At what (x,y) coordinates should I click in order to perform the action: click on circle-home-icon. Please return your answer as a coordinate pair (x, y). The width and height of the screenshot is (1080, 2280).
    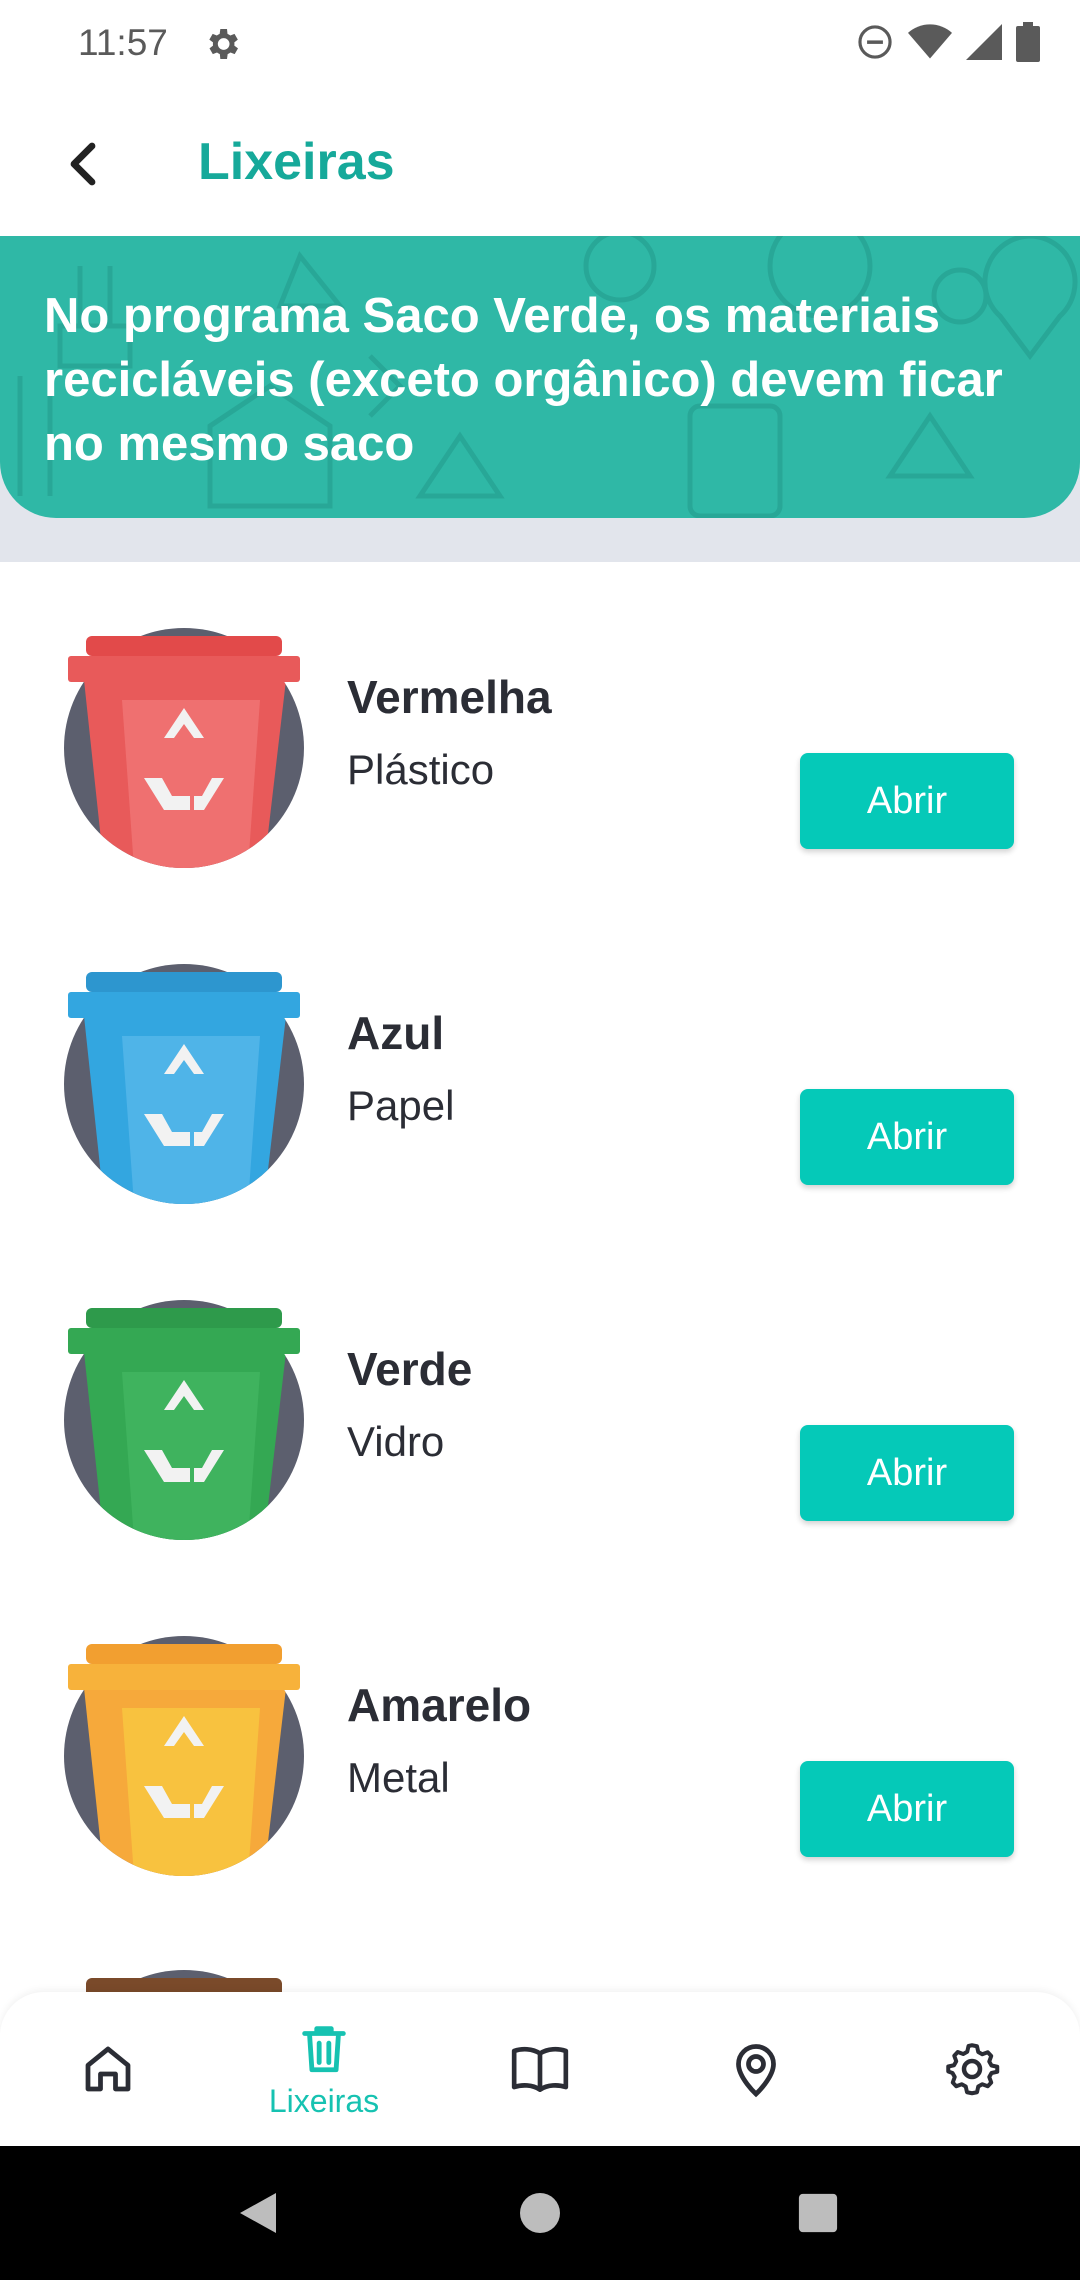
    Looking at the image, I should click on (540, 2213).